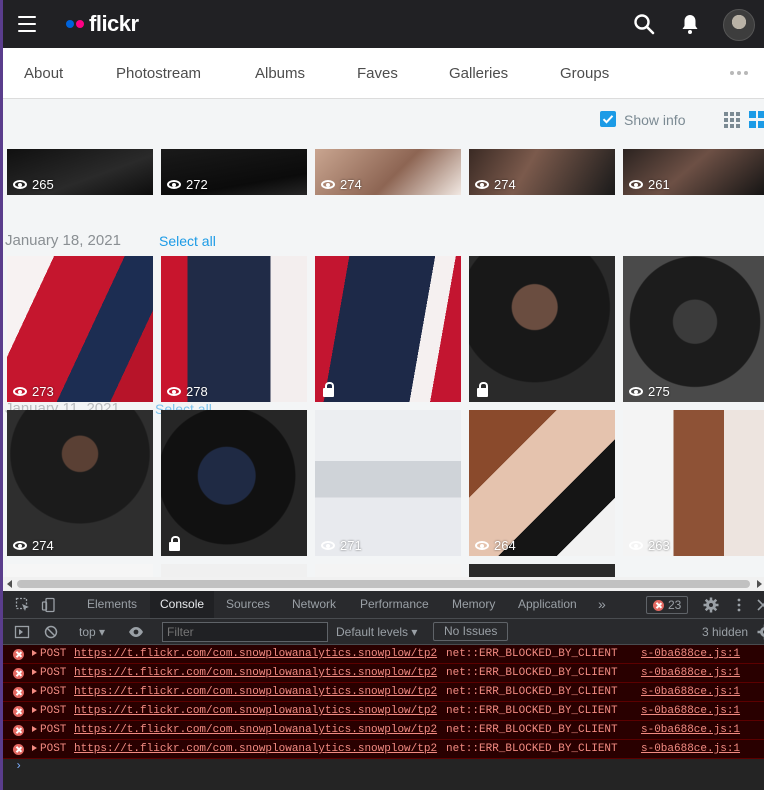 This screenshot has width=764, height=790. I want to click on console-settings-gear-icon, so click(760, 632).